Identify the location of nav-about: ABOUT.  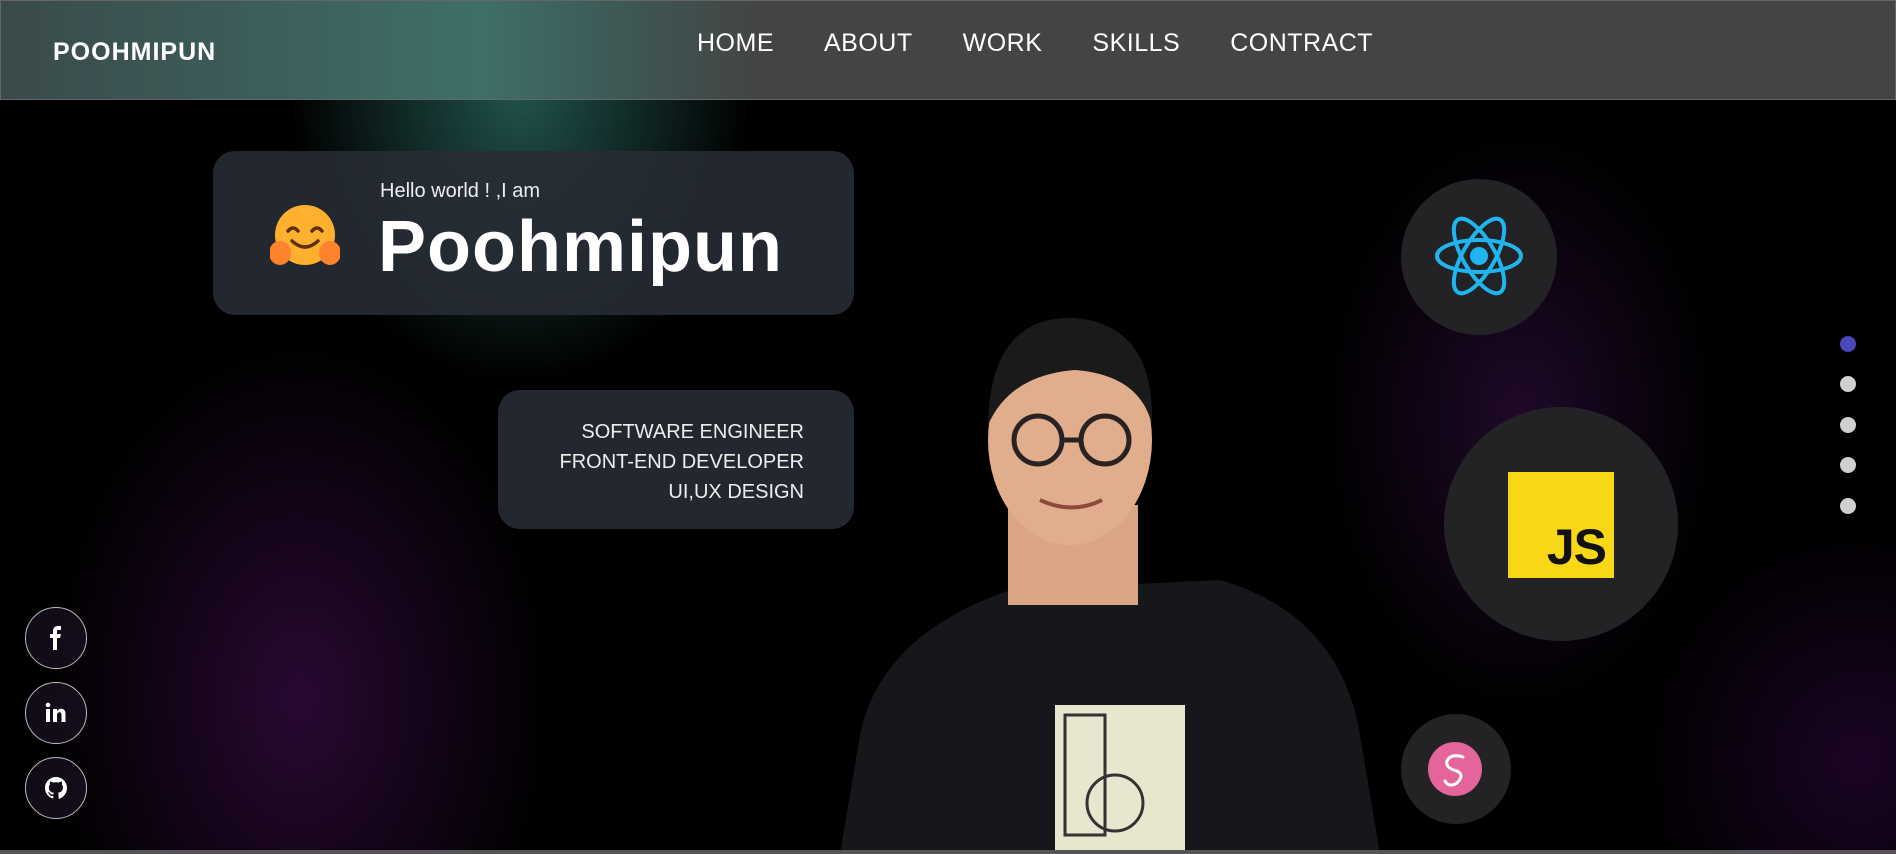
(868, 43).